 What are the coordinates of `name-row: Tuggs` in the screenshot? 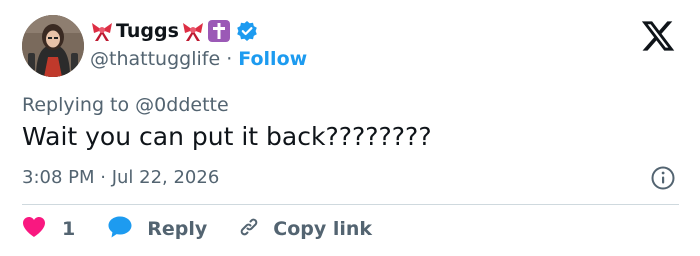 It's located at (198, 31).